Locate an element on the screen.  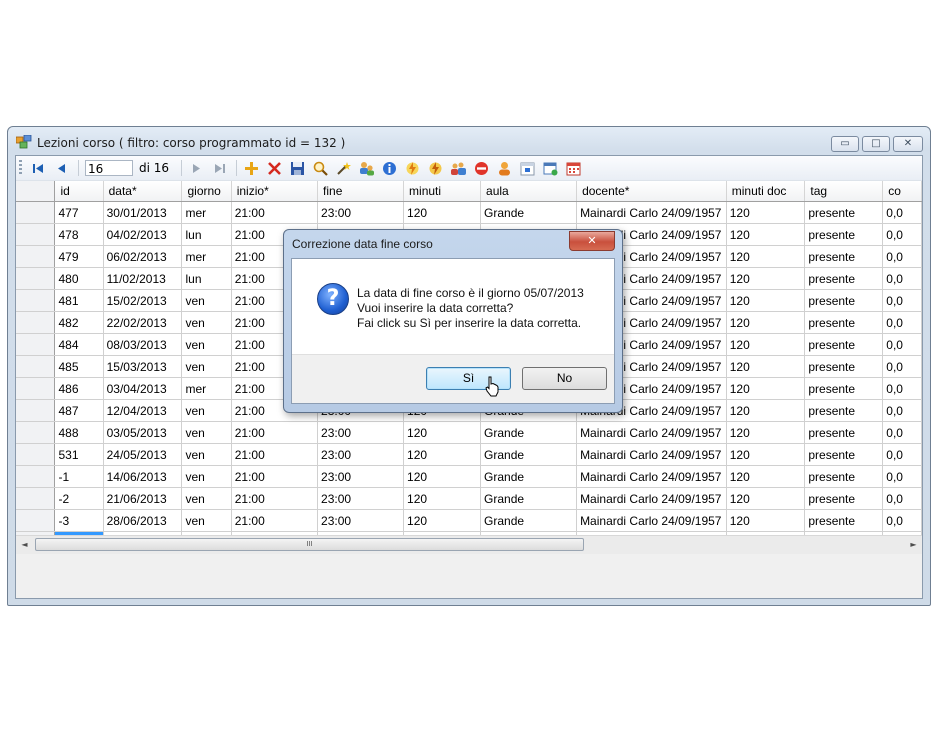
dialog-close-button: ✕ is located at coordinates (592, 241).